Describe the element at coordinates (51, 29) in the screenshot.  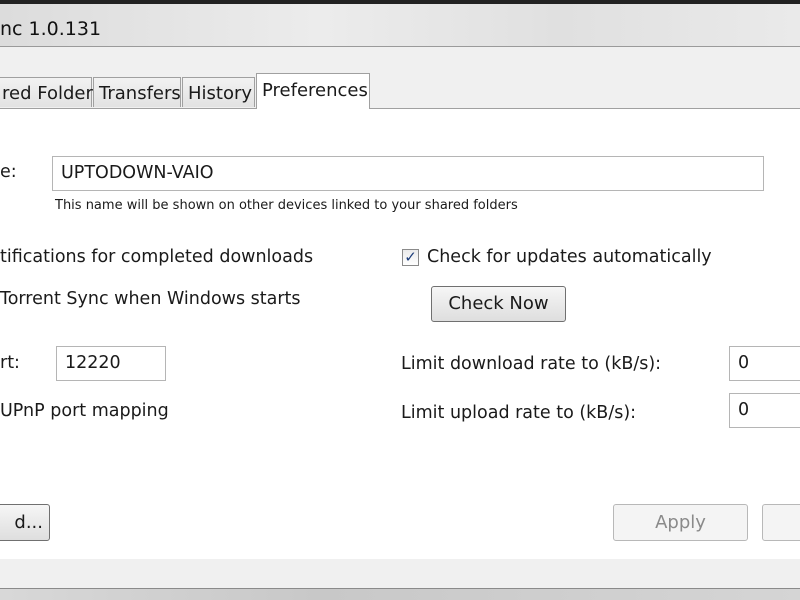
I see `window-title: nc 1.0.131` at that location.